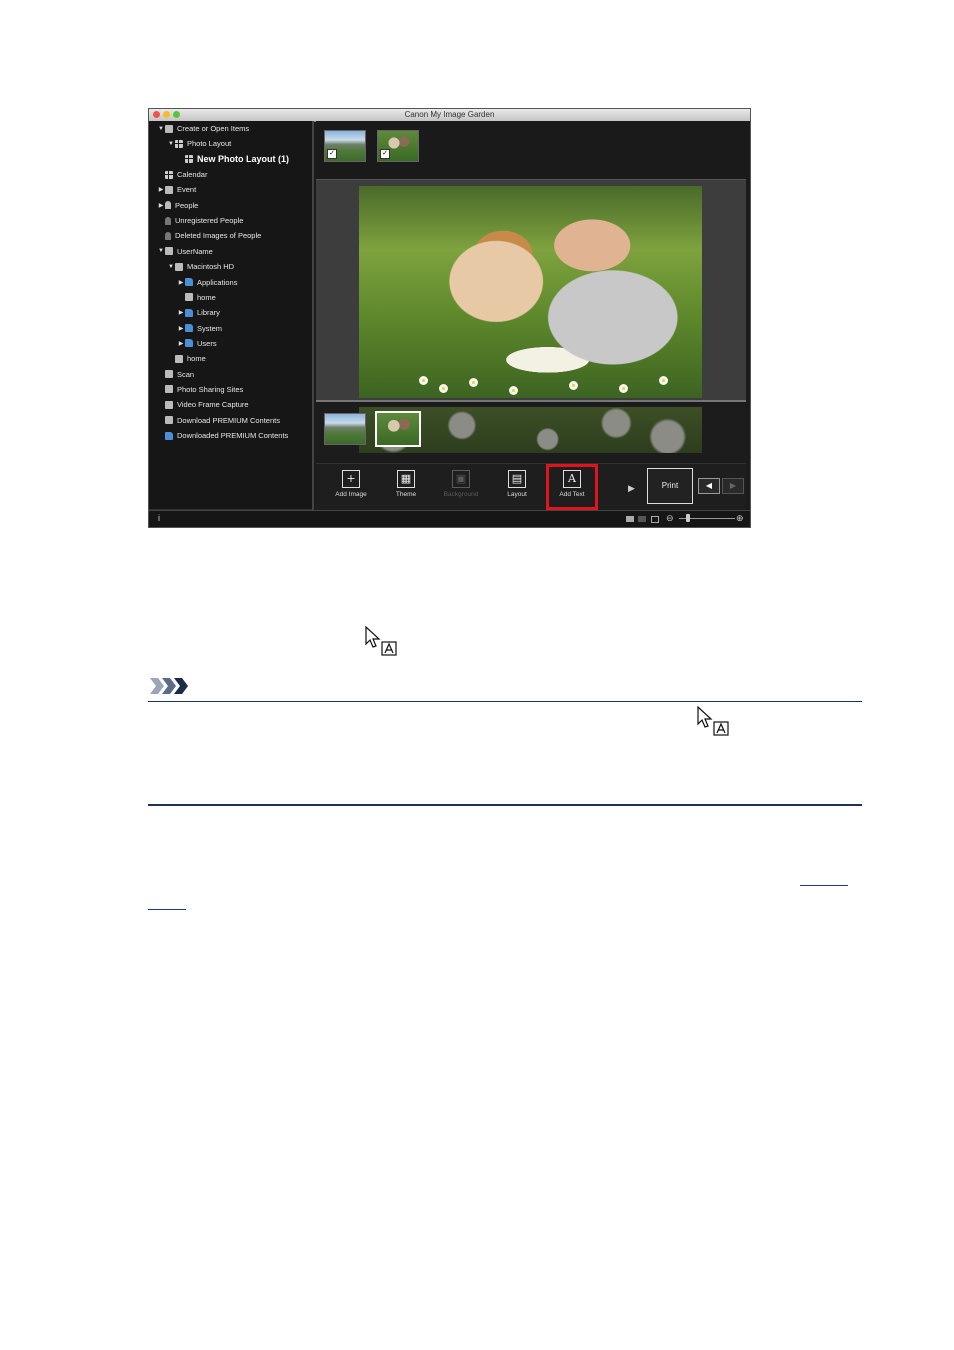 This screenshot has height=1350, width=954. Describe the element at coordinates (175, 374) in the screenshot. I see `sidebar-item: Scan` at that location.